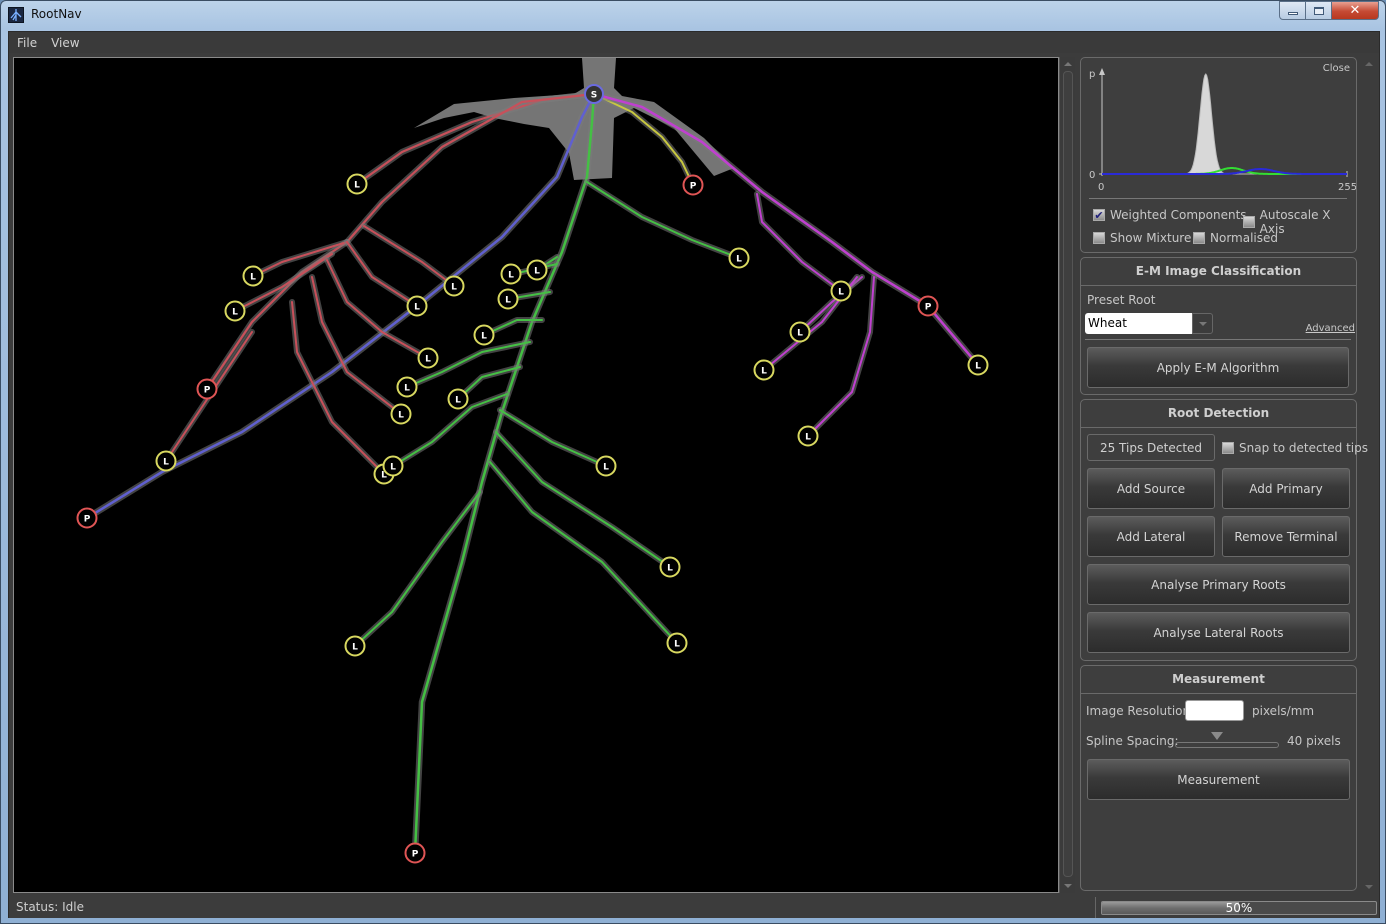 This screenshot has height=924, width=1386. What do you see at coordinates (1227, 745) in the screenshot?
I see `spline-spacing-slider` at bounding box center [1227, 745].